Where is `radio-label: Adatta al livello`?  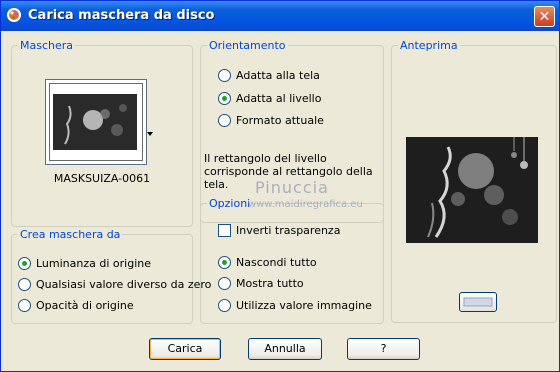 radio-label: Adatta al livello is located at coordinates (279, 98).